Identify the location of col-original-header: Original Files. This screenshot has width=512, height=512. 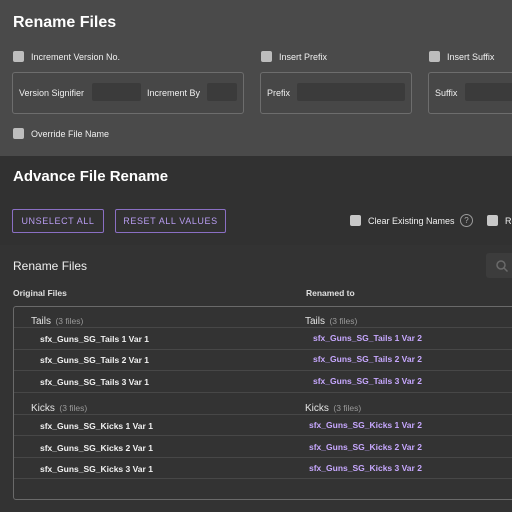
(40, 293).